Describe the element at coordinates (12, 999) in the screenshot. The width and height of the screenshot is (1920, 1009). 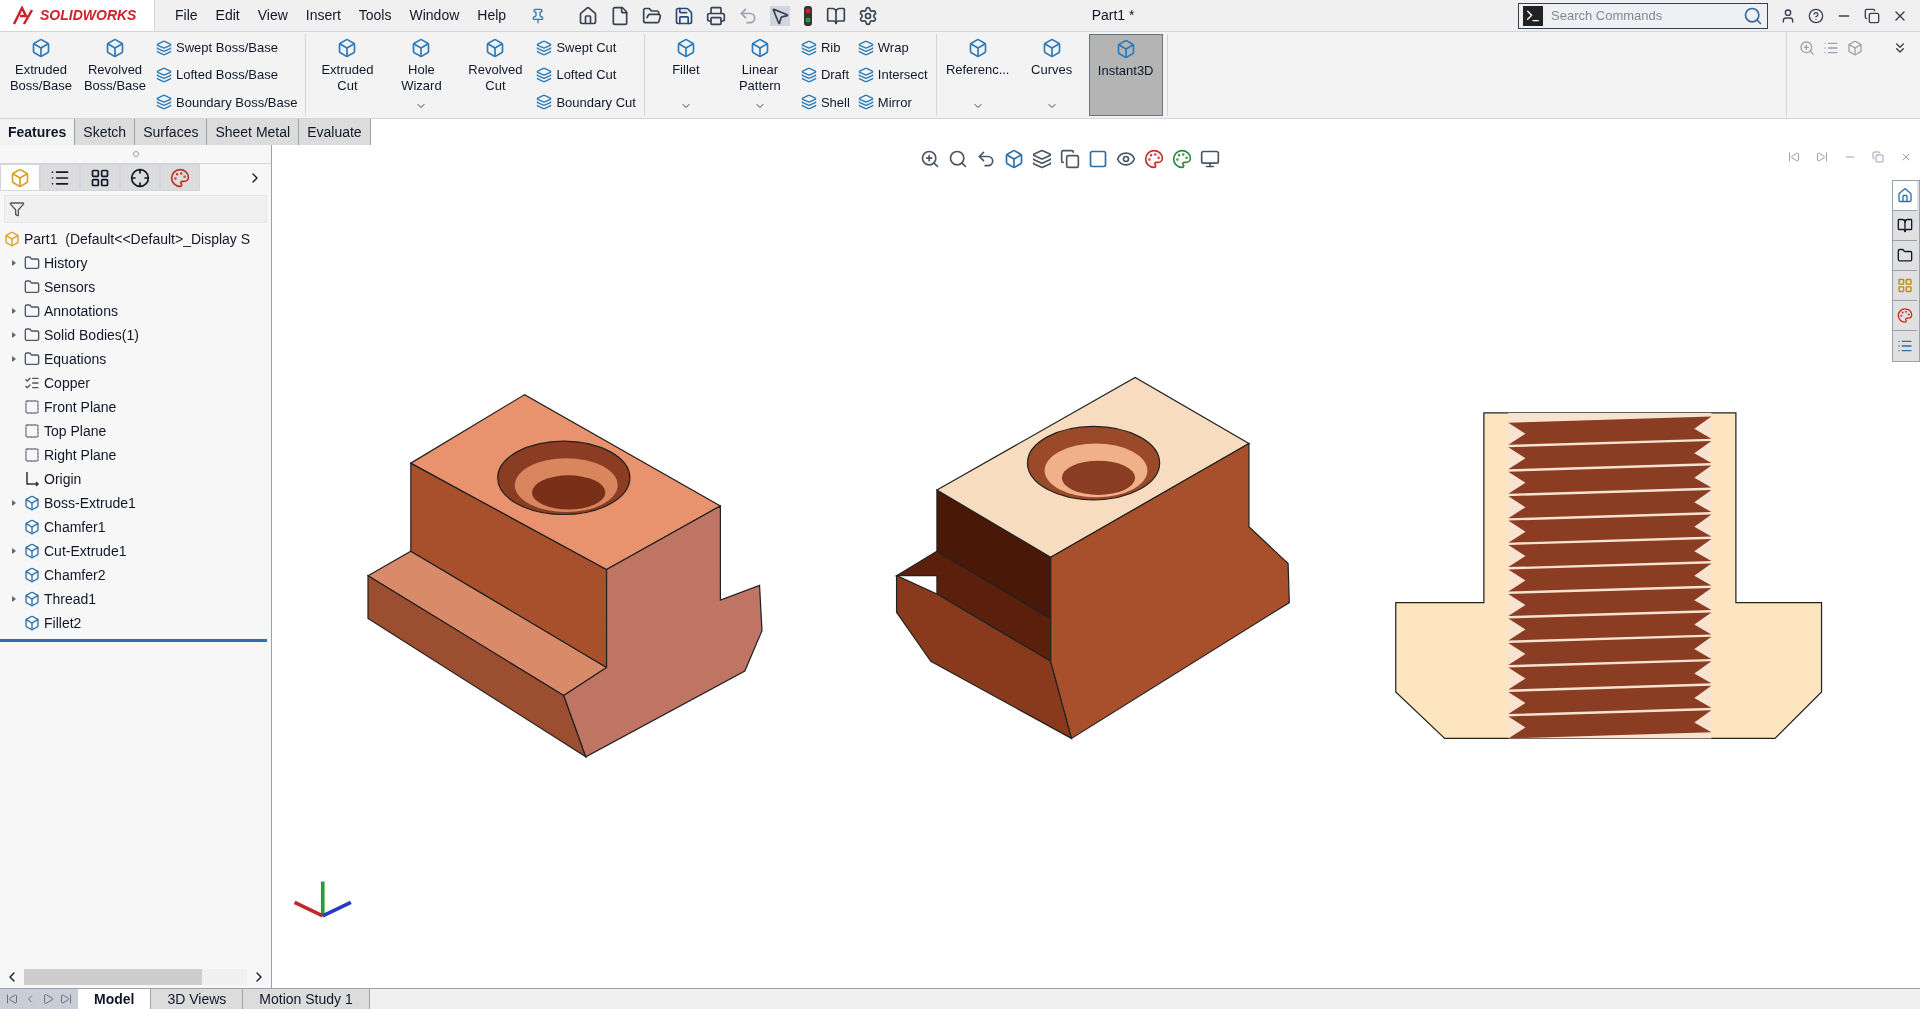
I see `first-icon` at that location.